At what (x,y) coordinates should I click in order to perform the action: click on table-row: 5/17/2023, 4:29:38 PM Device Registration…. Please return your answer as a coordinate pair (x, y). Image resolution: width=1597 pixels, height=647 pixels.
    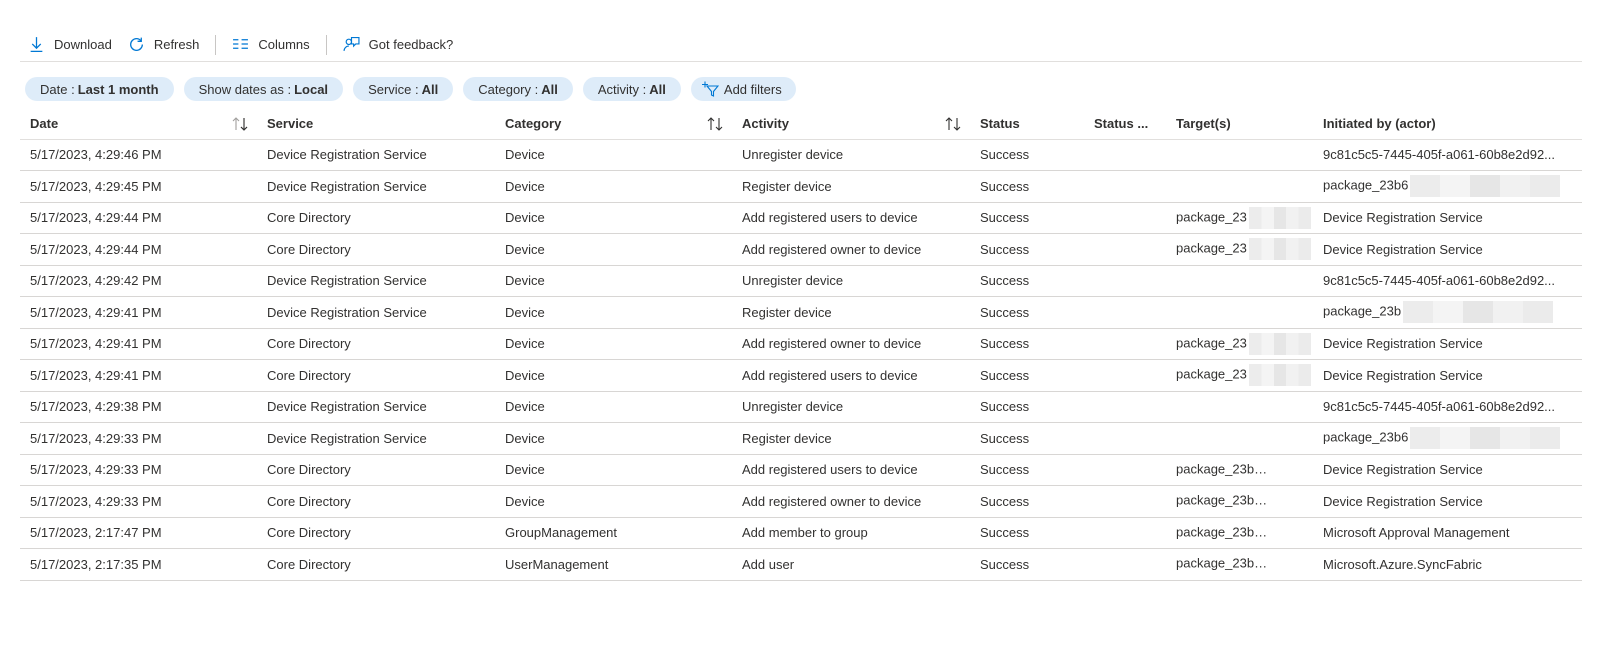
    Looking at the image, I should click on (801, 407).